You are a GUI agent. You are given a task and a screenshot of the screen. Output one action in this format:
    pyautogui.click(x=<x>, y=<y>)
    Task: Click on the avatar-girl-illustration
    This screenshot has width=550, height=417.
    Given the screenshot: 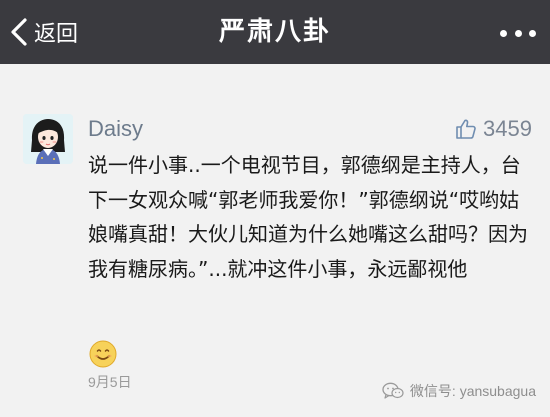 What is the action you would take?
    pyautogui.click(x=48, y=139)
    